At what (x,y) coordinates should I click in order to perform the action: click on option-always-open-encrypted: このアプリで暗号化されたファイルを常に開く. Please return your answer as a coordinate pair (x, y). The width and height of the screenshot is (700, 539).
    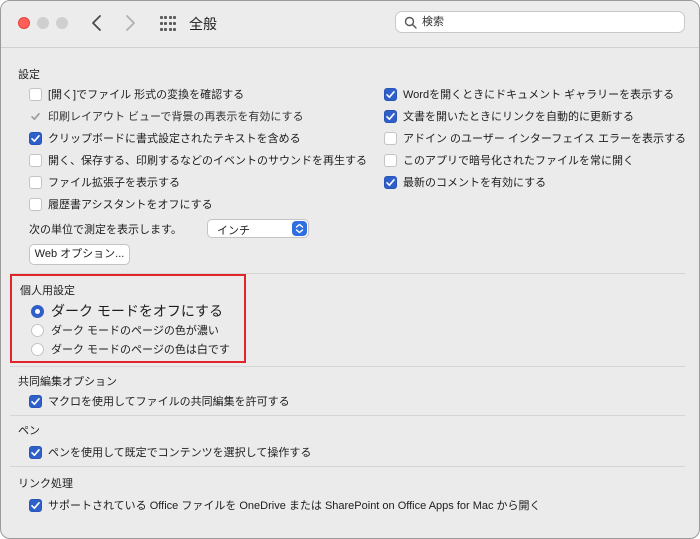
    Looking at the image, I should click on (509, 160).